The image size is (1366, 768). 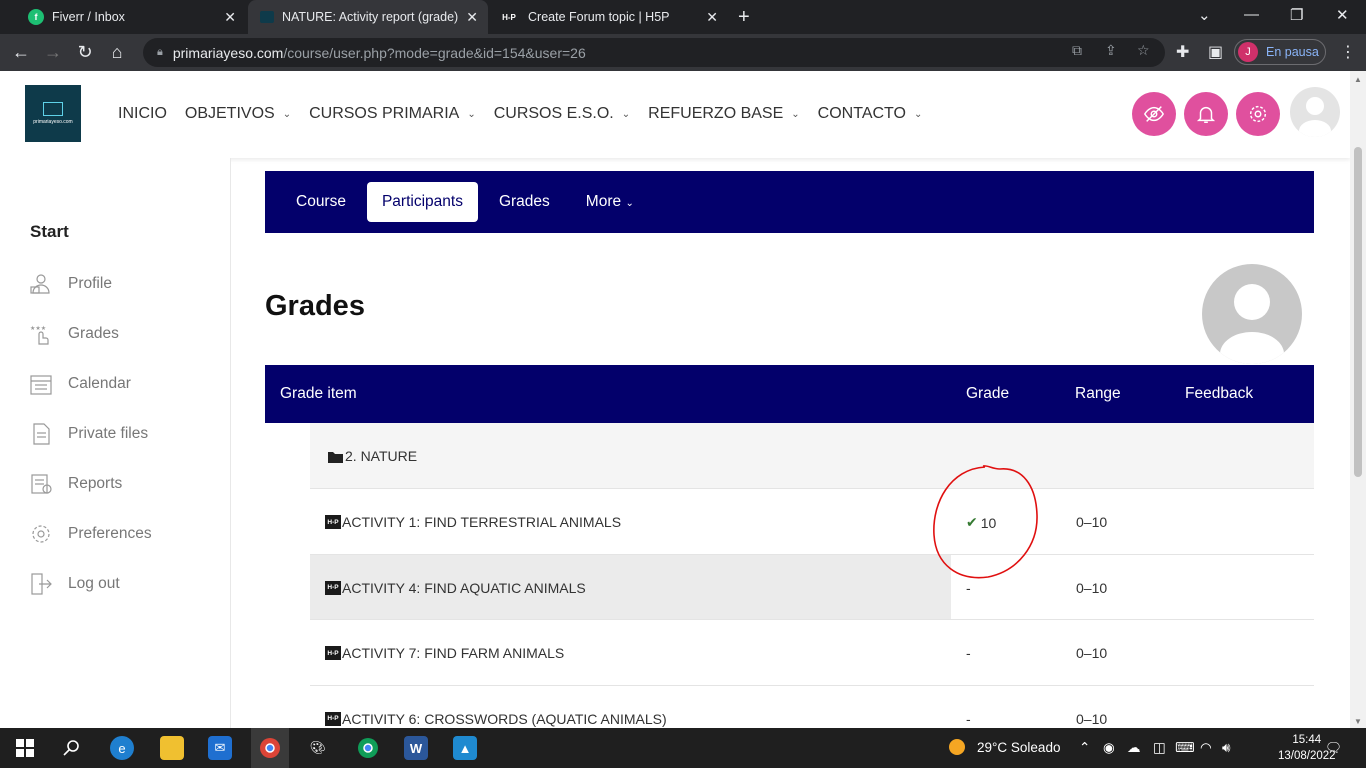 I want to click on file-explorer-icon, so click(x=172, y=748).